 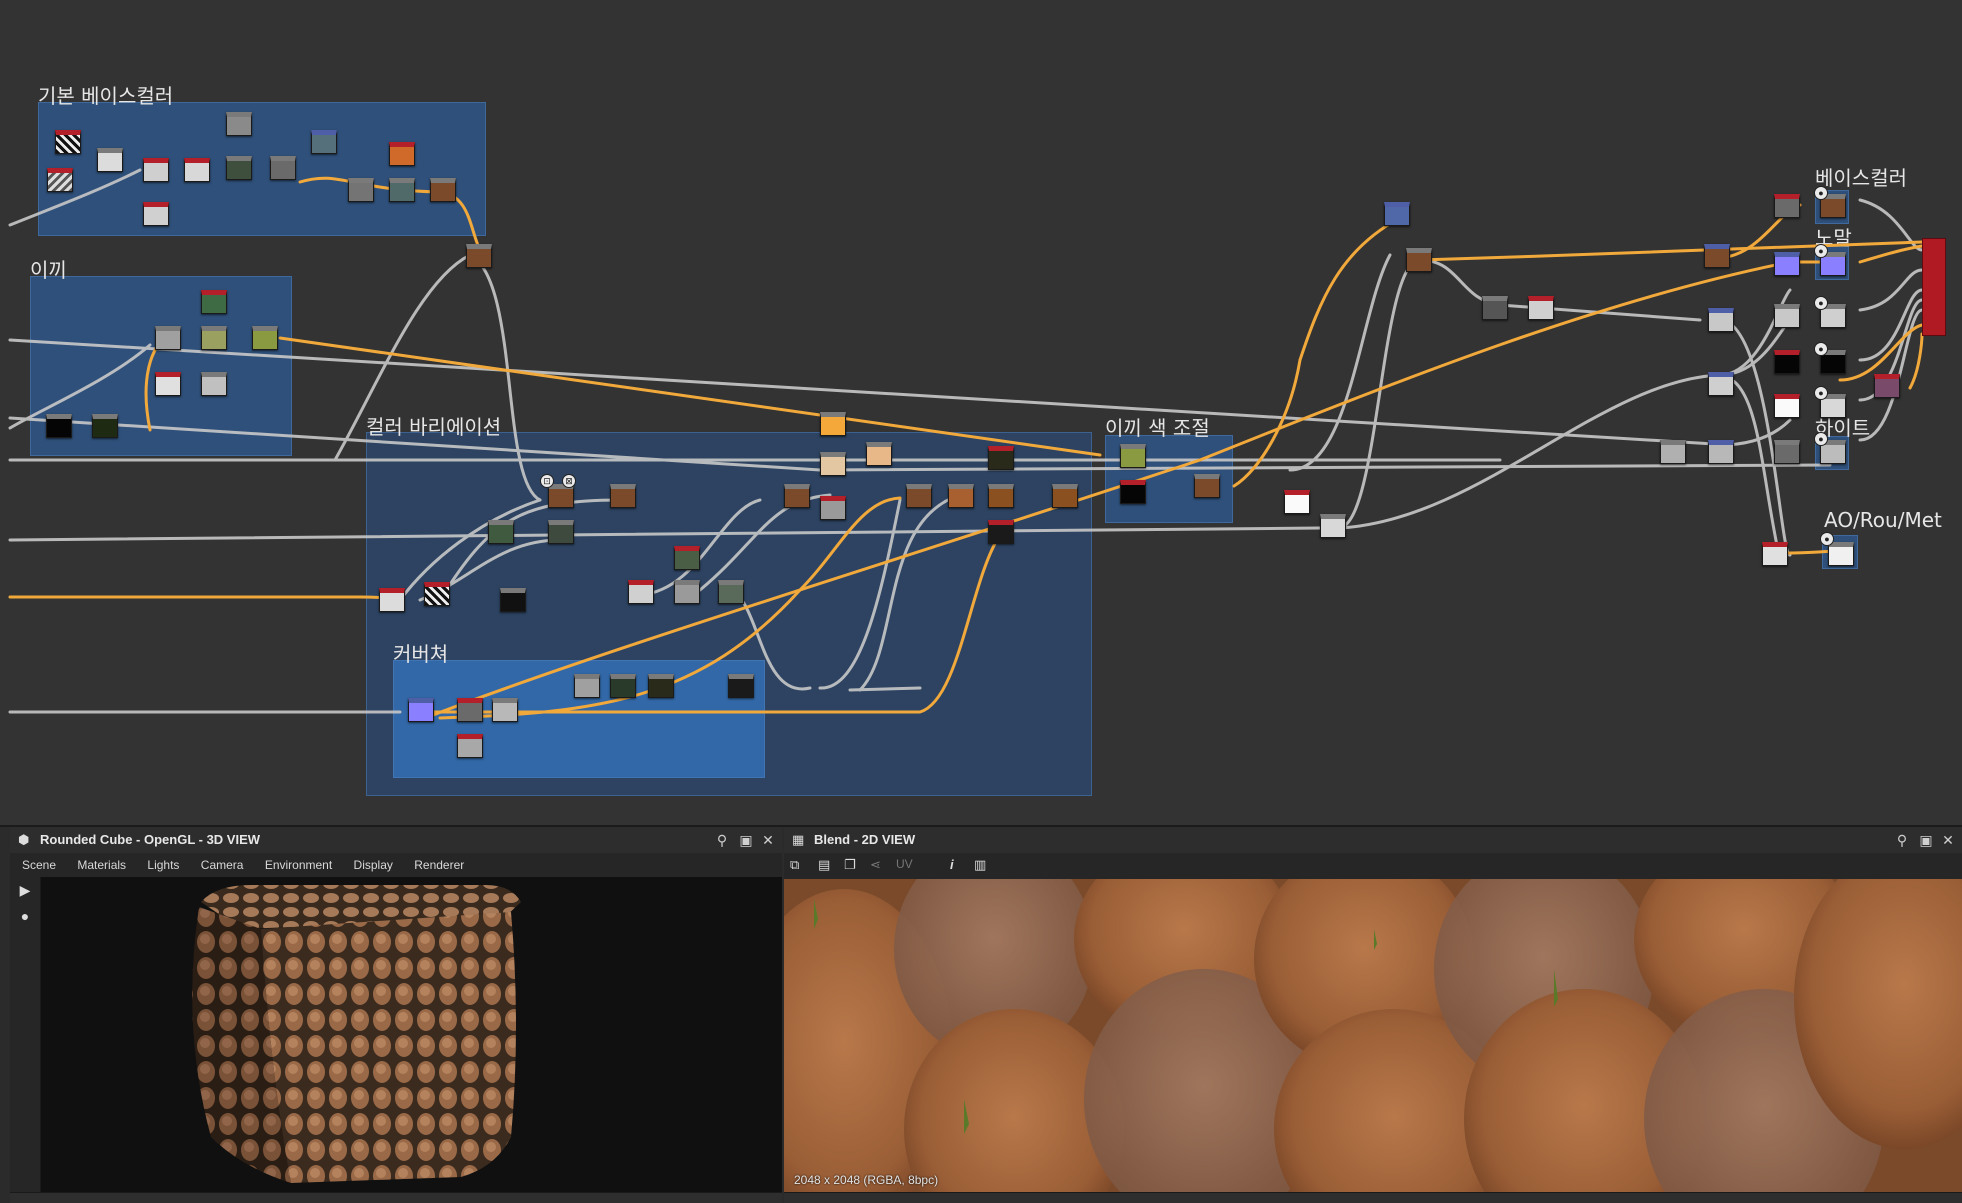 I want to click on output-node, so click(x=1934, y=287).